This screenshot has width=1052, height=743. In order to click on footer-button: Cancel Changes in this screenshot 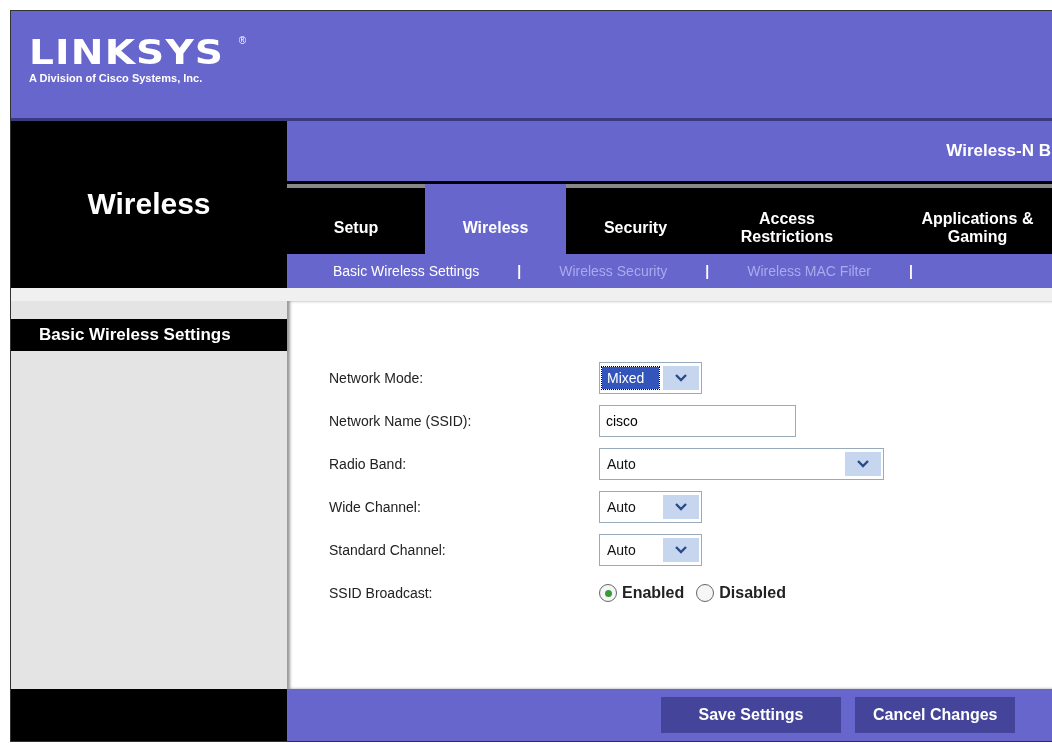, I will do `click(935, 715)`.